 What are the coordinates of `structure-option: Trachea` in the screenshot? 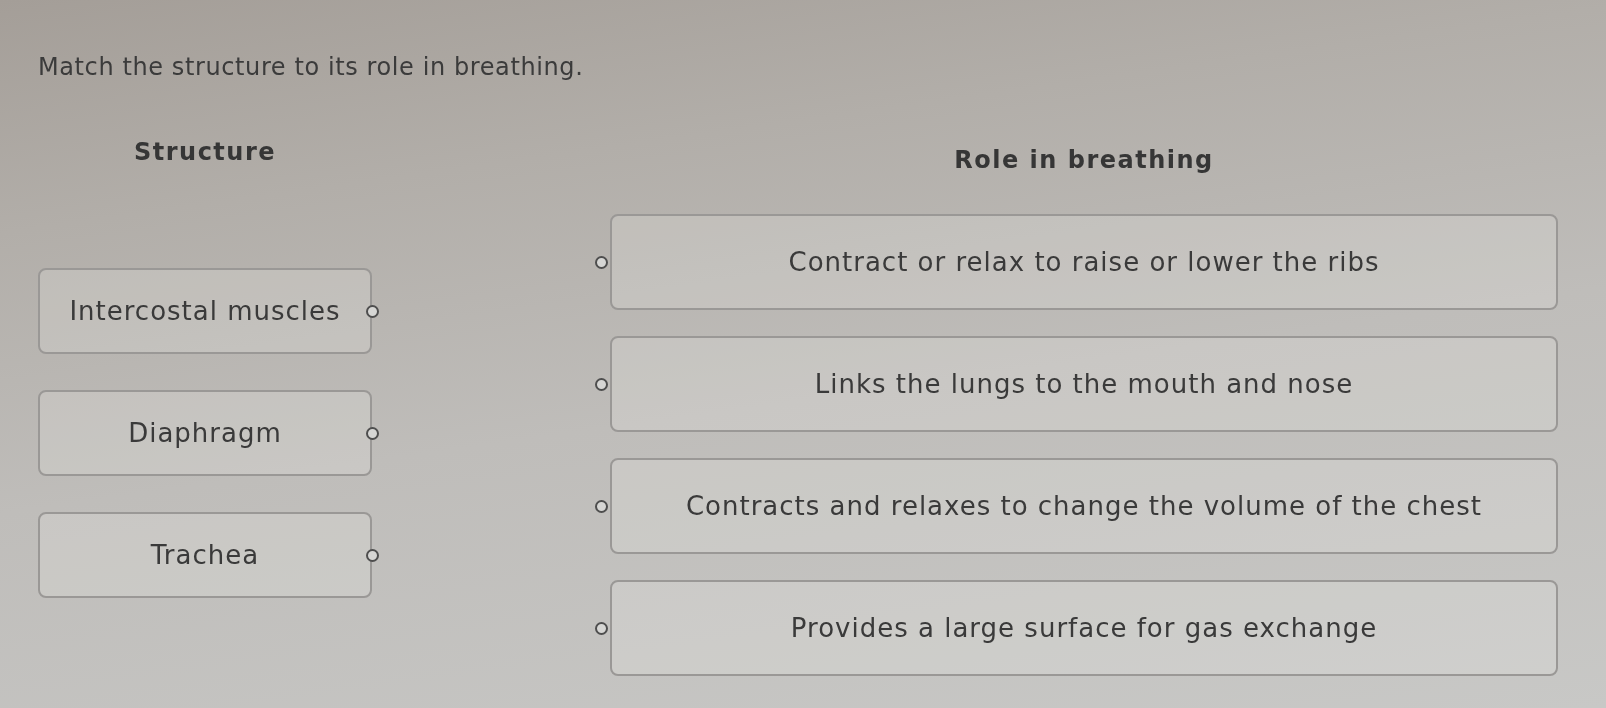 It's located at (205, 555).